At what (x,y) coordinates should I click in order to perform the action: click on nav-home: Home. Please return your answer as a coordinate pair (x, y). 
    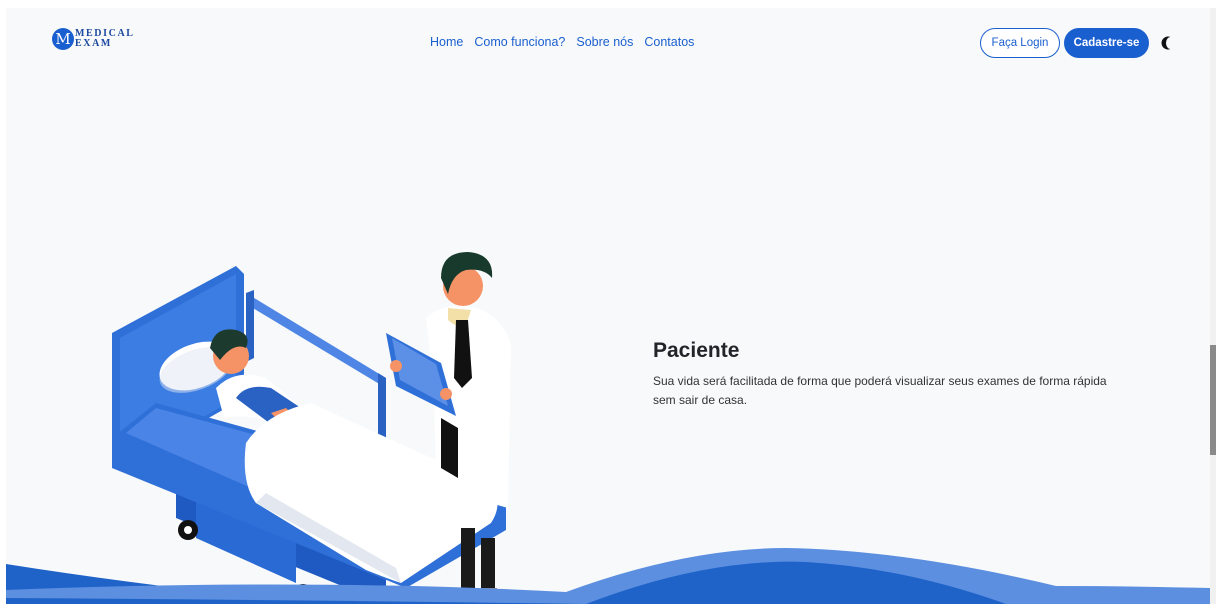
    Looking at the image, I should click on (446, 42).